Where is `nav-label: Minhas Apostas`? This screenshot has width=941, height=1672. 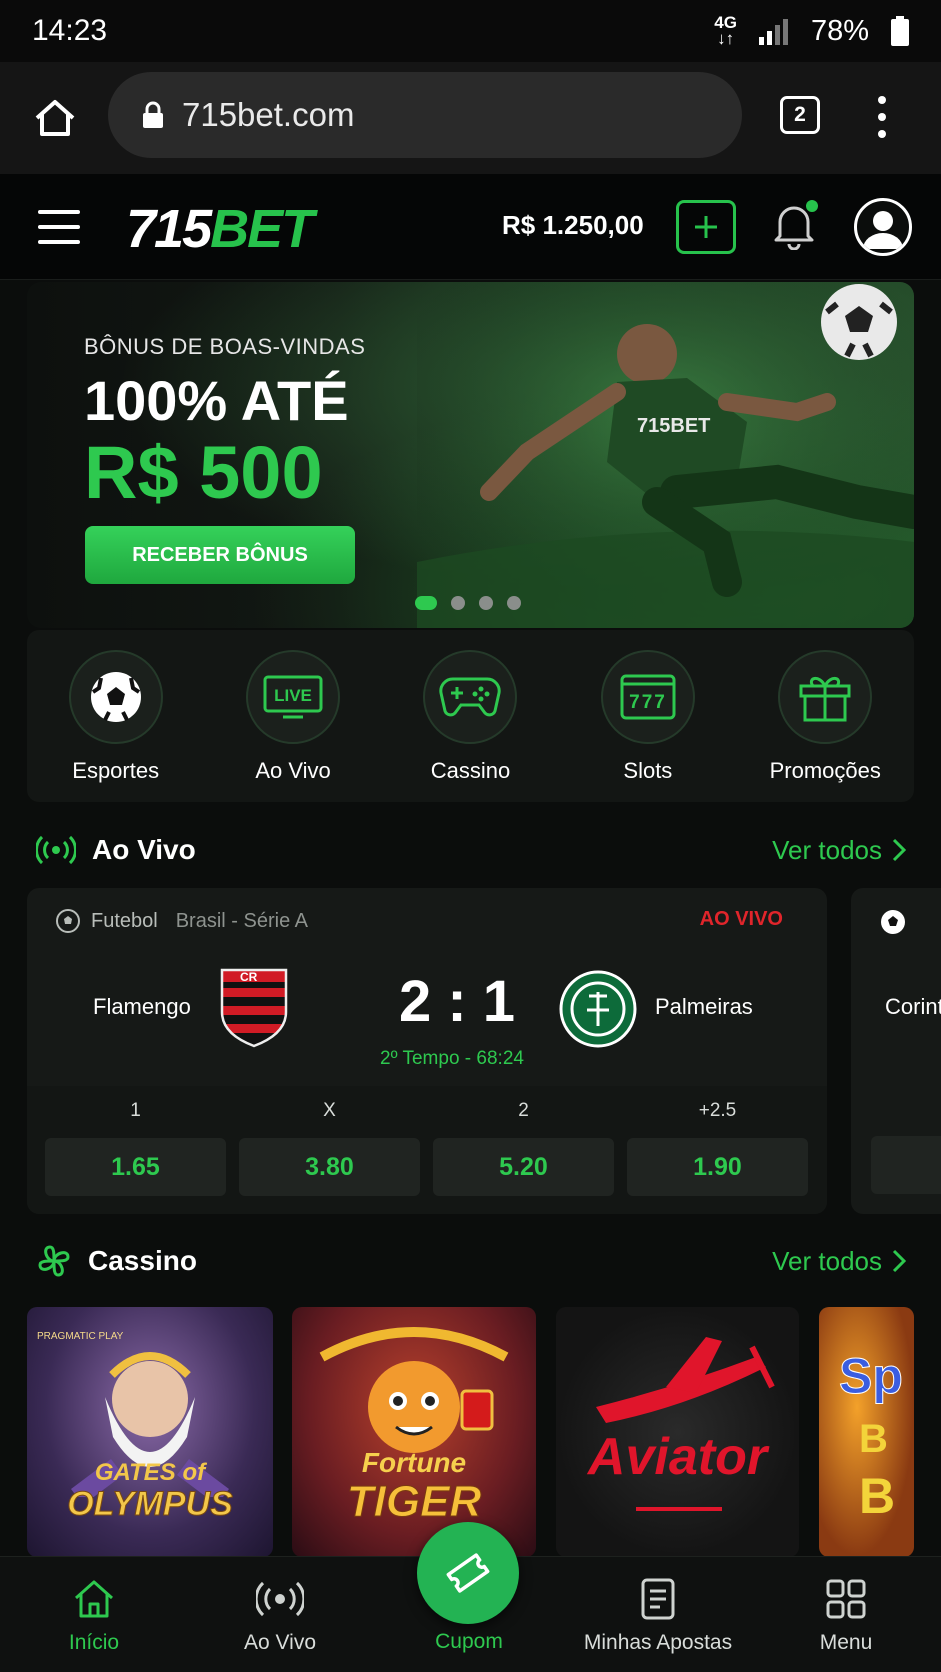 nav-label: Minhas Apostas is located at coordinates (658, 1642).